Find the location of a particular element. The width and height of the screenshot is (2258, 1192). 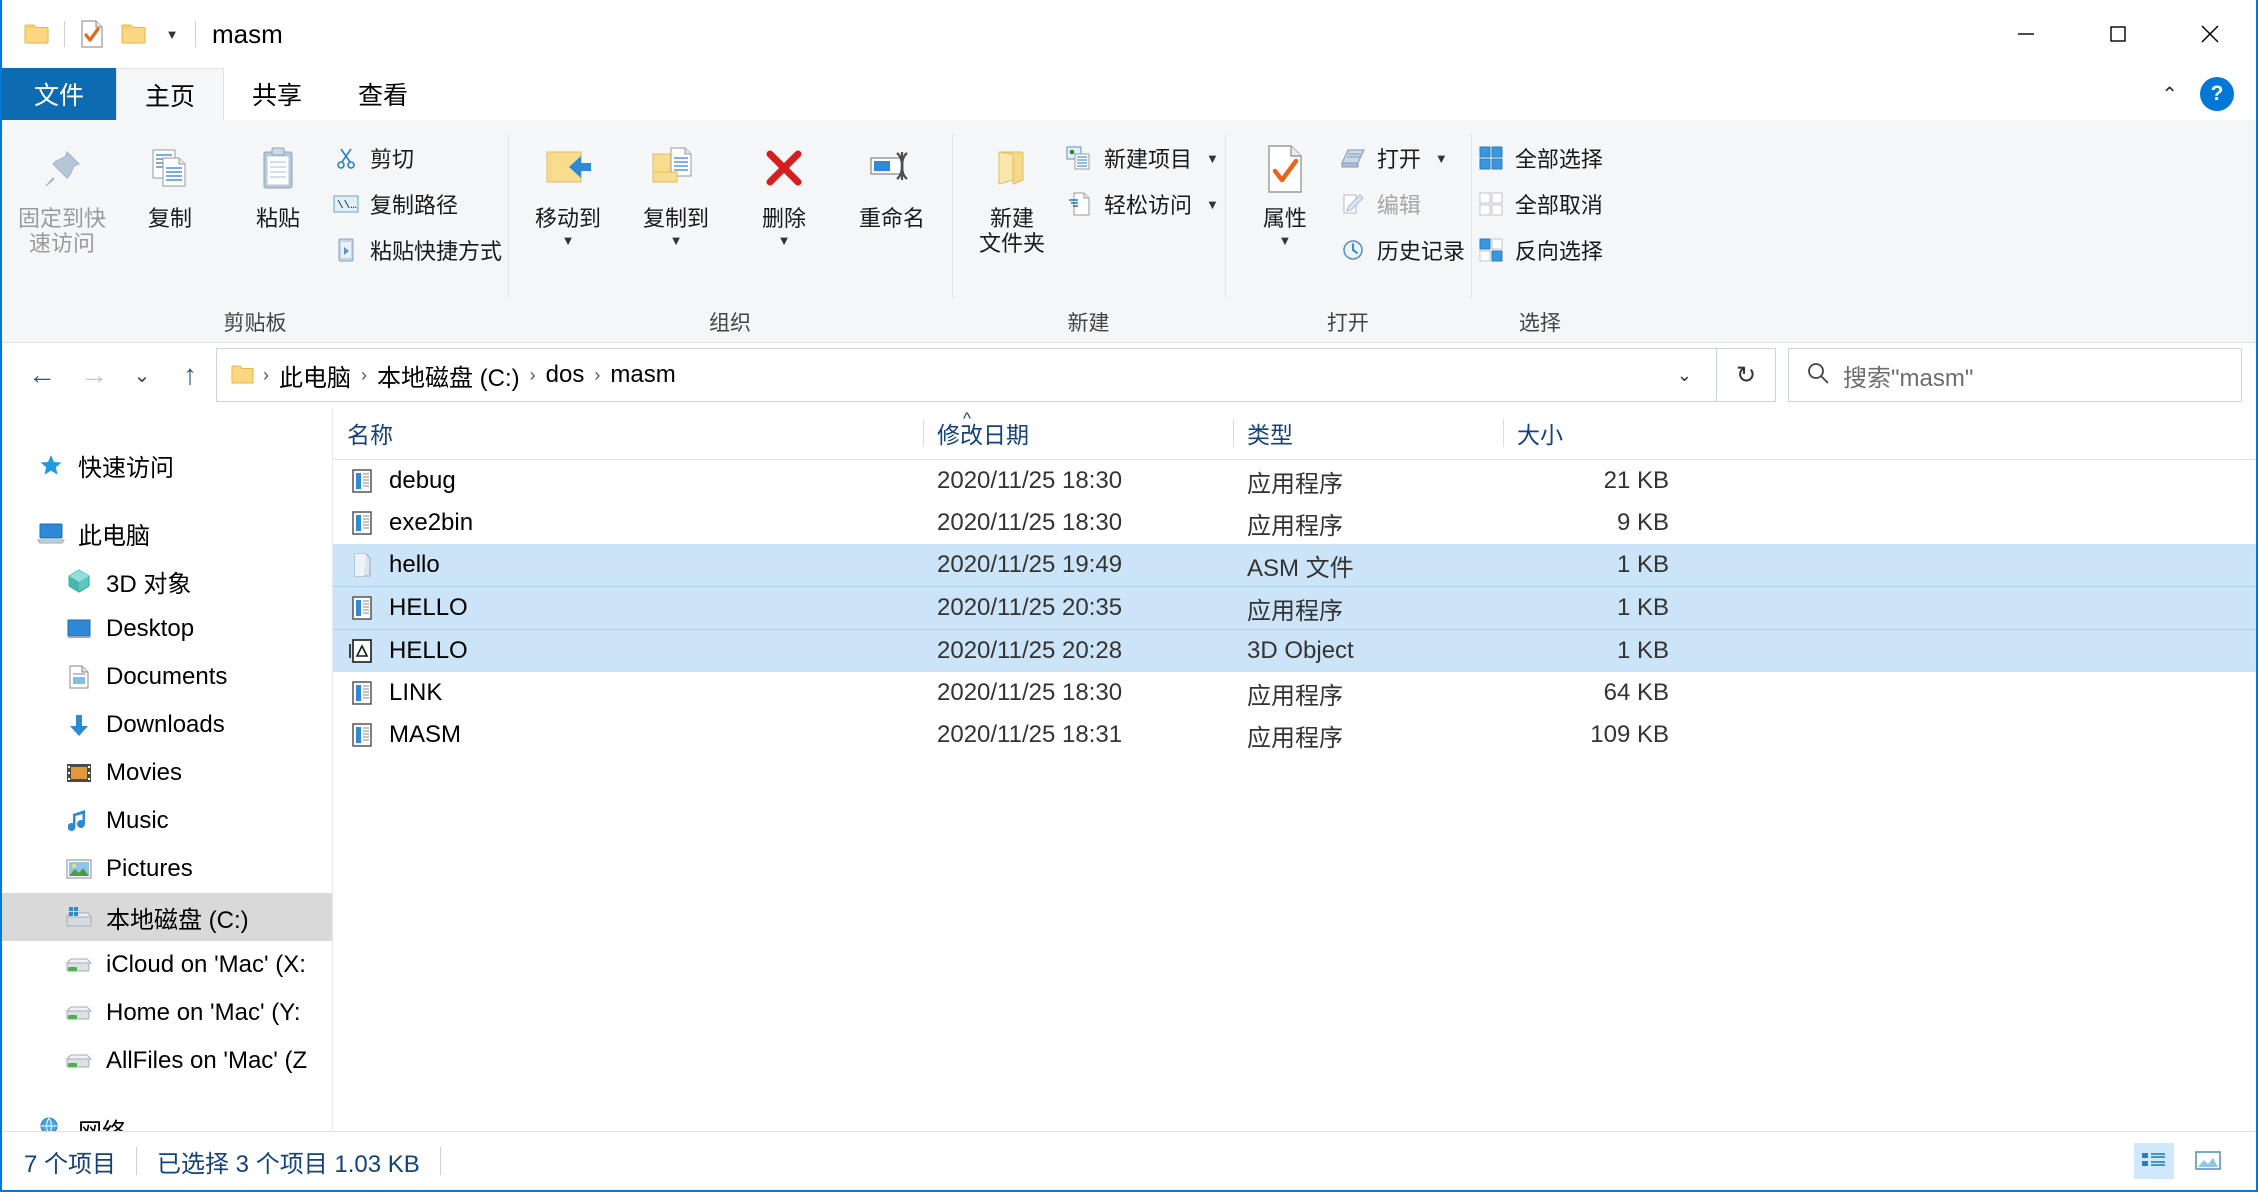

new-item-button: 新建项目 ▼ is located at coordinates (1142, 158).